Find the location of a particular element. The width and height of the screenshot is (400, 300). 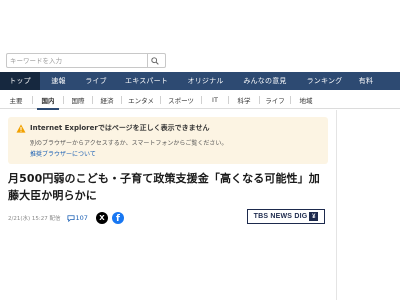

category-tab-economy: 経済 is located at coordinates (107, 100).